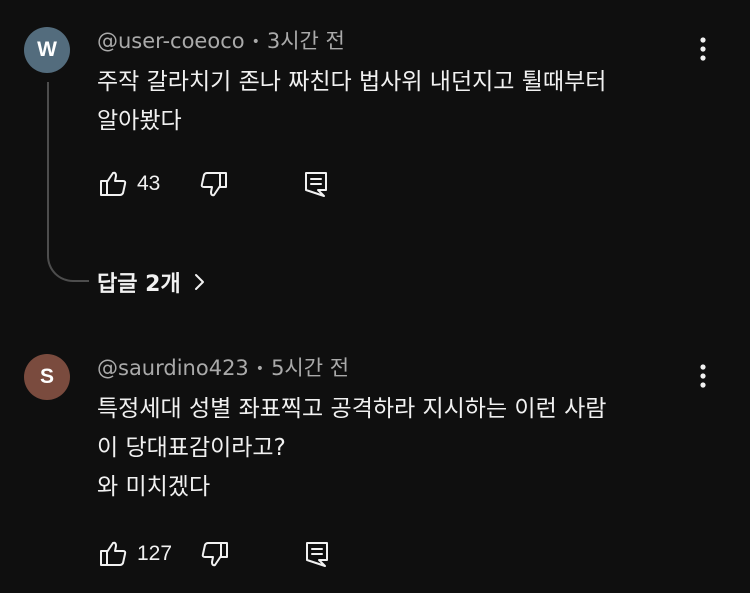  What do you see at coordinates (68, 182) in the screenshot?
I see `reply-thread-line` at bounding box center [68, 182].